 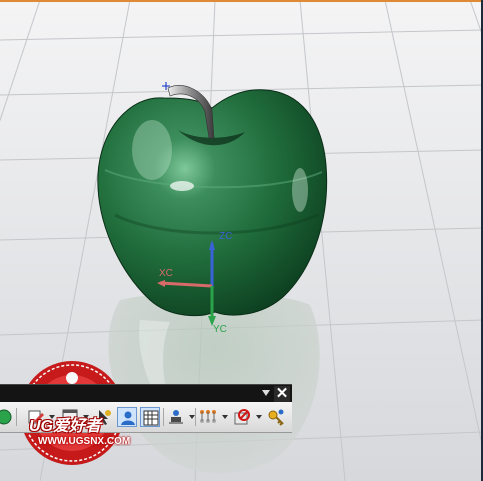 I want to click on yc-axis-label: YC, so click(x=220, y=329).